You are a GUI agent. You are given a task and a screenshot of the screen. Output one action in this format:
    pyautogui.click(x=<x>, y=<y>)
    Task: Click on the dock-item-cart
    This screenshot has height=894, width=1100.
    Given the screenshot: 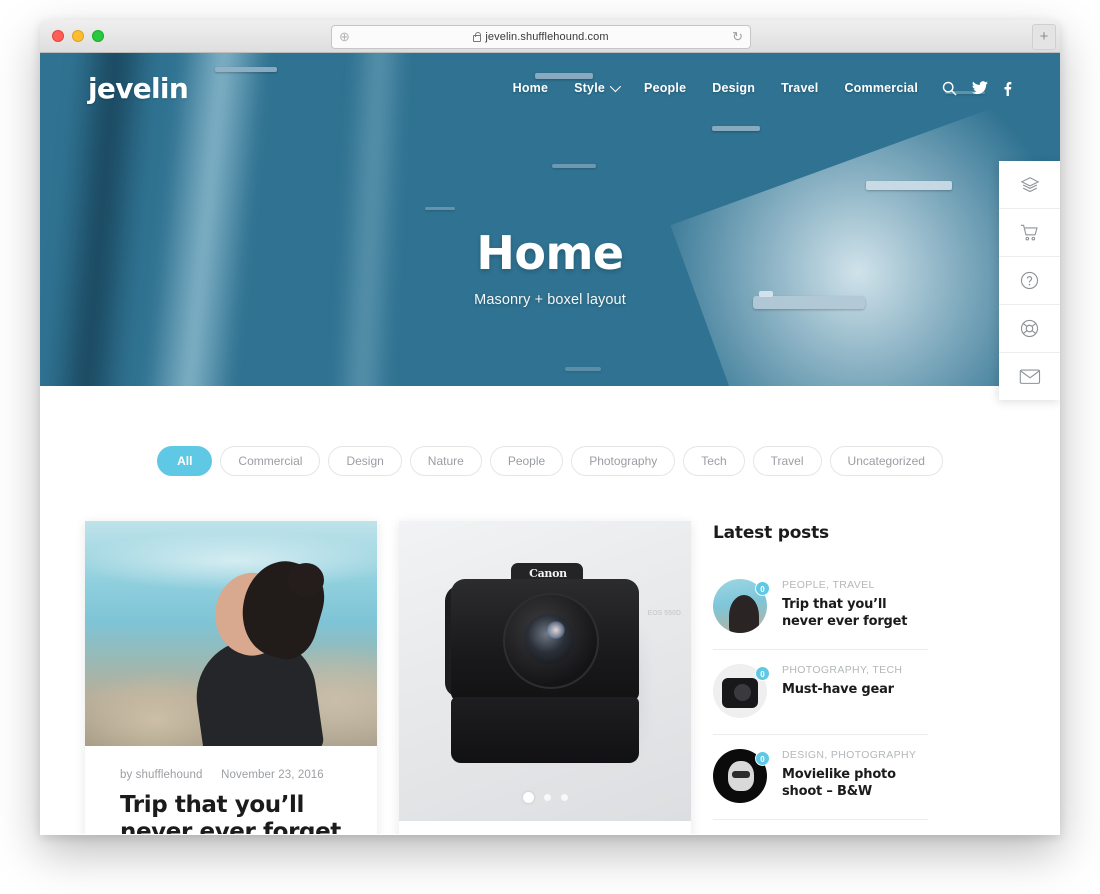 What is the action you would take?
    pyautogui.click(x=1029, y=233)
    